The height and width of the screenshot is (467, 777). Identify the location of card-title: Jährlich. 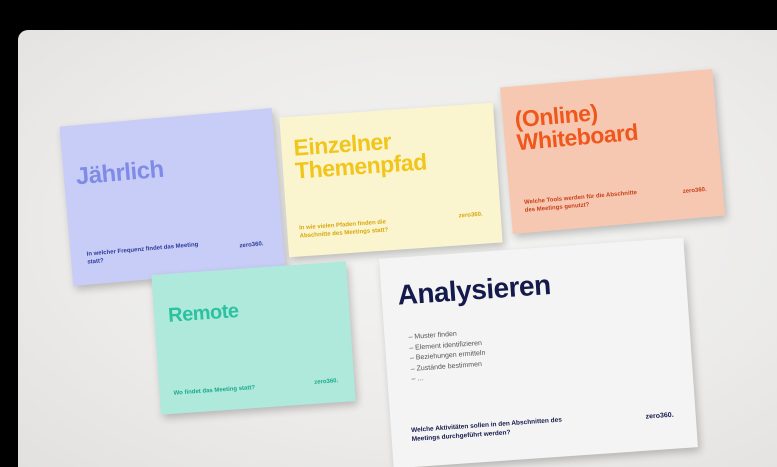
(119, 173).